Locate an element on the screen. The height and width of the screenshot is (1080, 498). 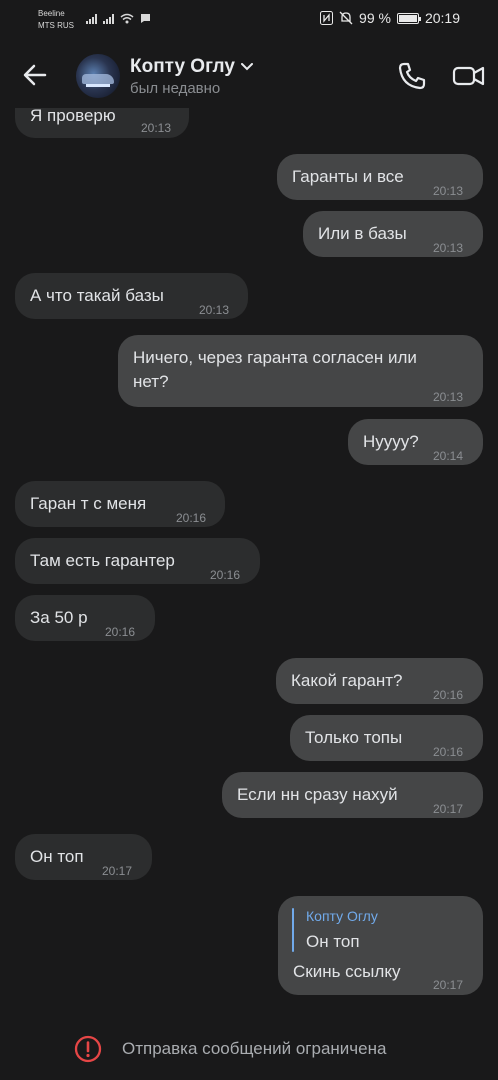
contact-name-row: Копту Оглу is located at coordinates (191, 67).